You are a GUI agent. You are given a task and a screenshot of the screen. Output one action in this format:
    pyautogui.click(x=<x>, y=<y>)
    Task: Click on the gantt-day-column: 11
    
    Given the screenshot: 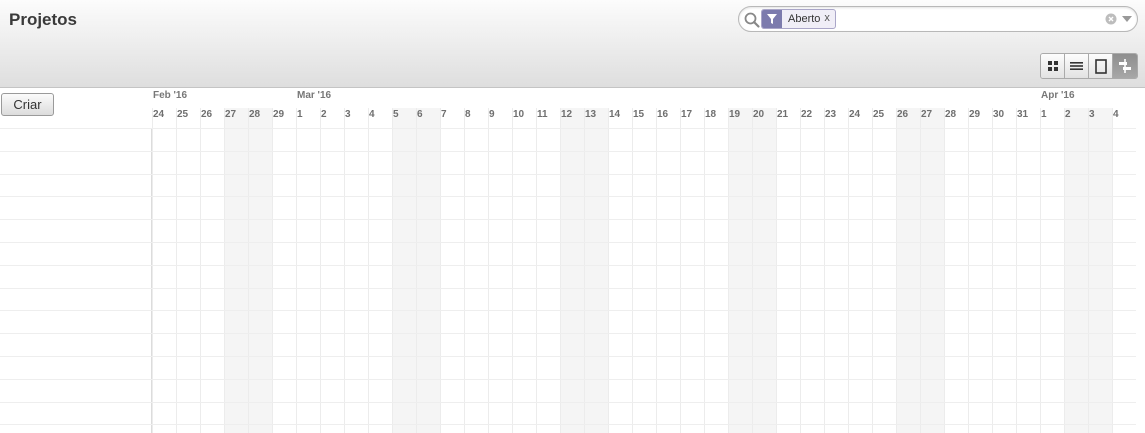 What is the action you would take?
    pyautogui.click(x=548, y=270)
    